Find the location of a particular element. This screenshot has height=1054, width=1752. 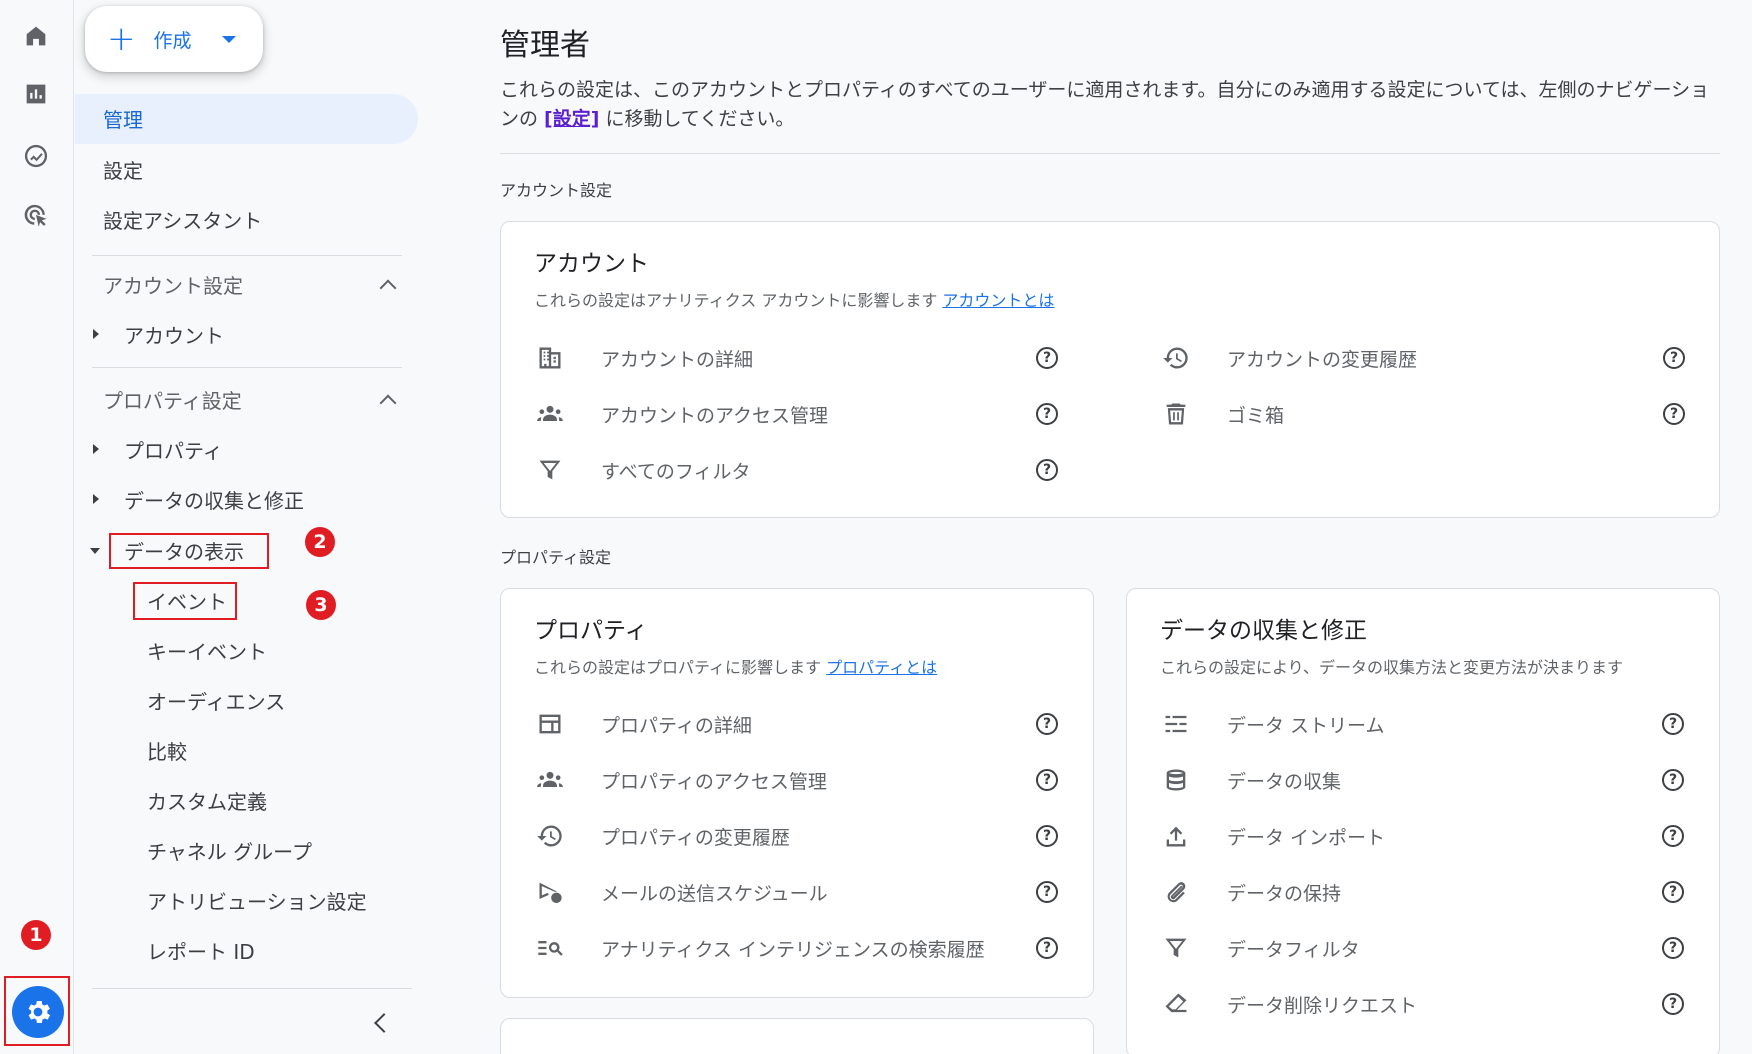

reports-button is located at coordinates (36, 94).